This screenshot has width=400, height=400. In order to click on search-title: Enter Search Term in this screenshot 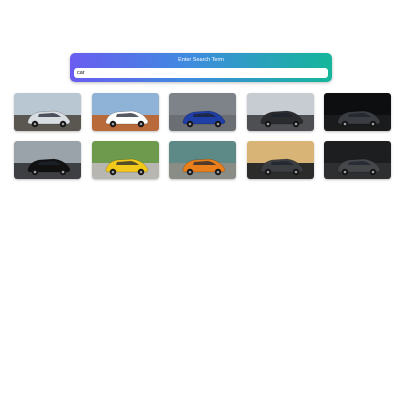, I will do `click(201, 60)`.